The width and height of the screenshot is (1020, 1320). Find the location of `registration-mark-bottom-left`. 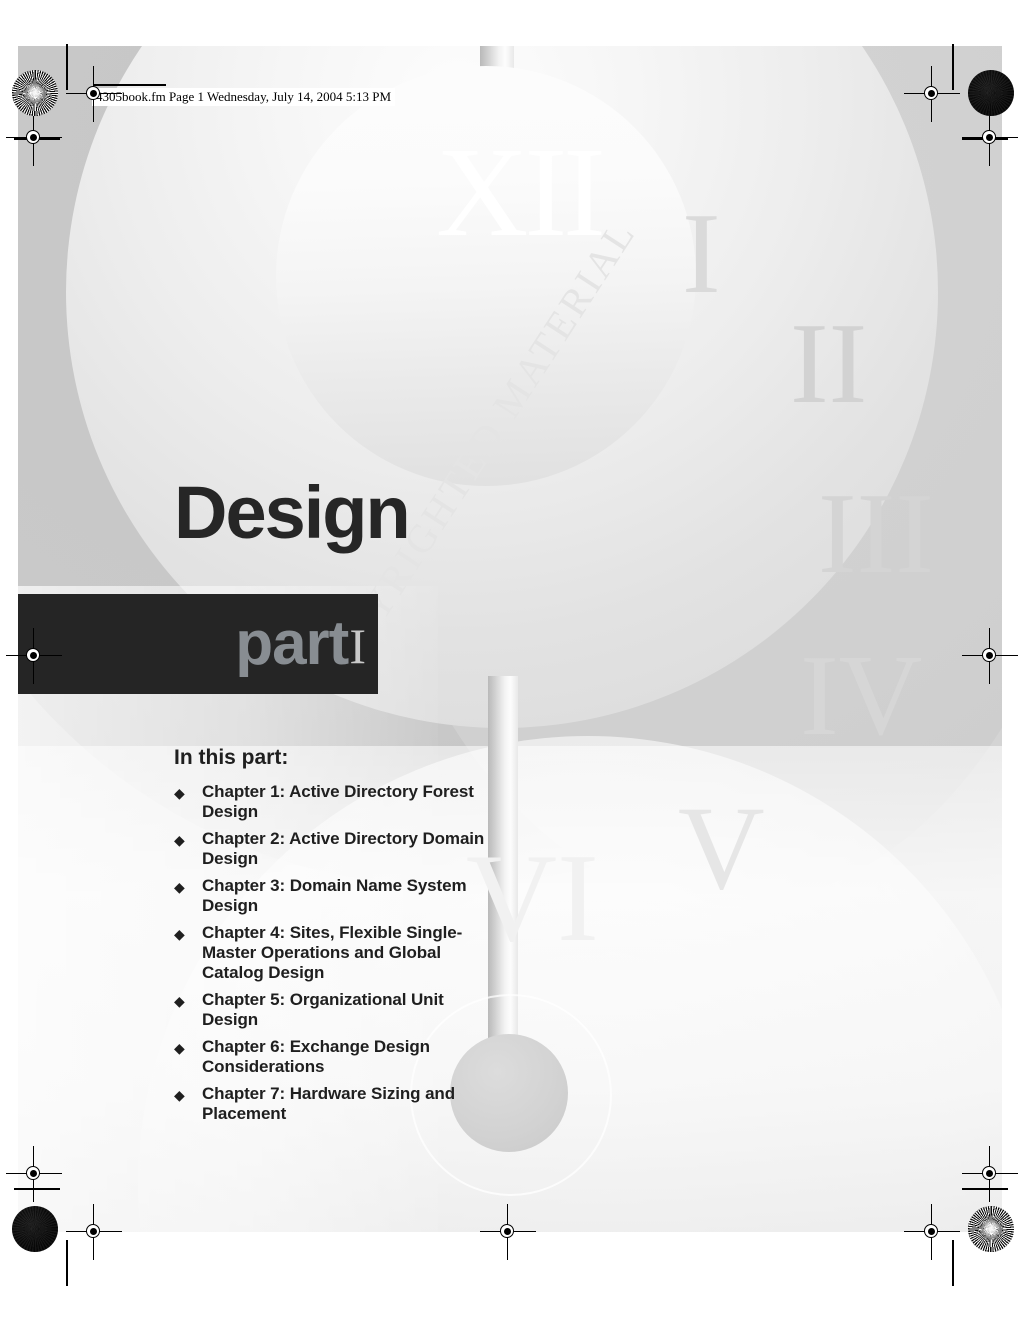

registration-mark-bottom-left is located at coordinates (94, 1232).